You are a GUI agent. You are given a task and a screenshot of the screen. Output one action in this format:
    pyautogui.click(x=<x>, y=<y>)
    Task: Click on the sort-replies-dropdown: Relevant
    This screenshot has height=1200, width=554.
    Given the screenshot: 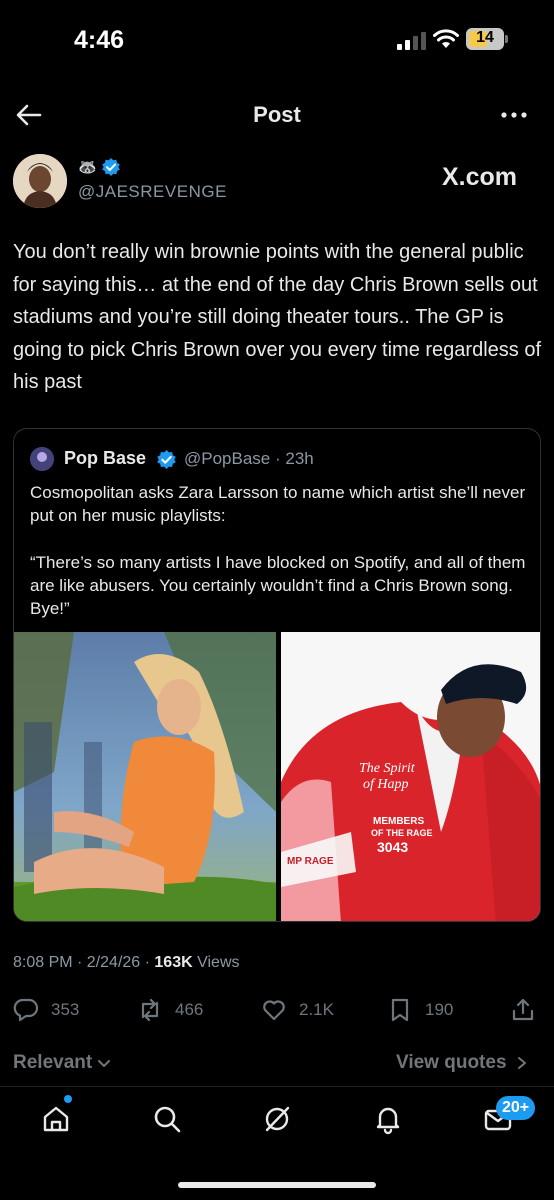 What is the action you would take?
    pyautogui.click(x=62, y=1063)
    